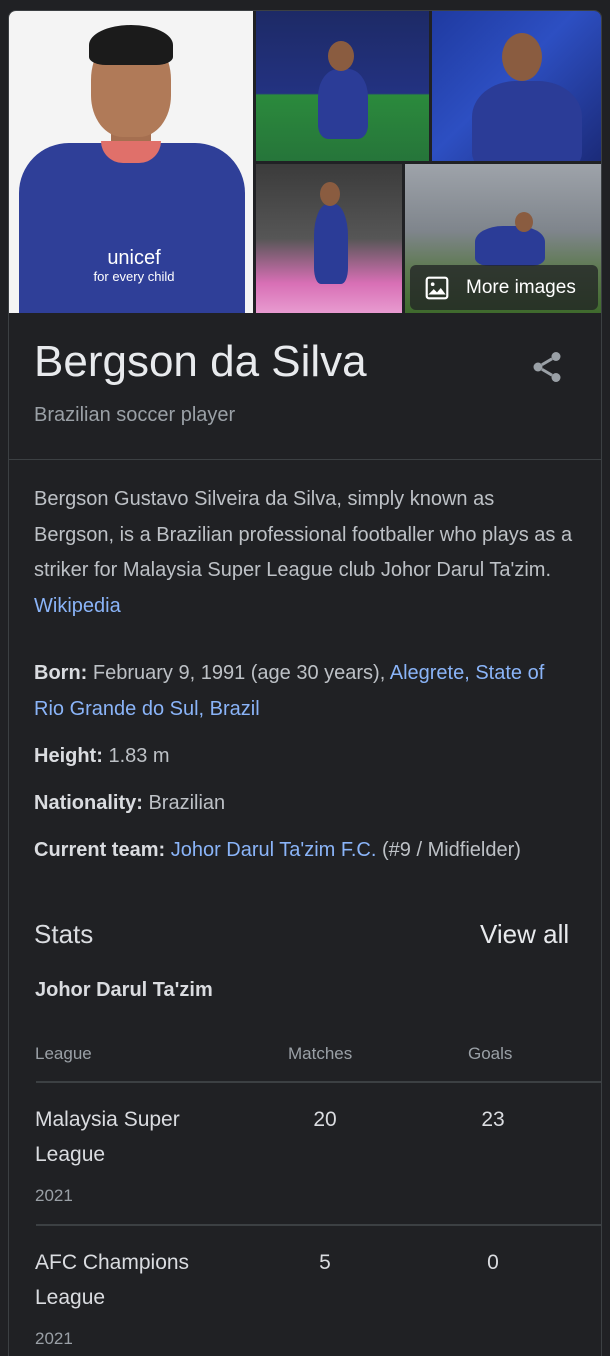 The image size is (610, 1356). What do you see at coordinates (100, 850) in the screenshot?
I see `fact-label: Current team:` at bounding box center [100, 850].